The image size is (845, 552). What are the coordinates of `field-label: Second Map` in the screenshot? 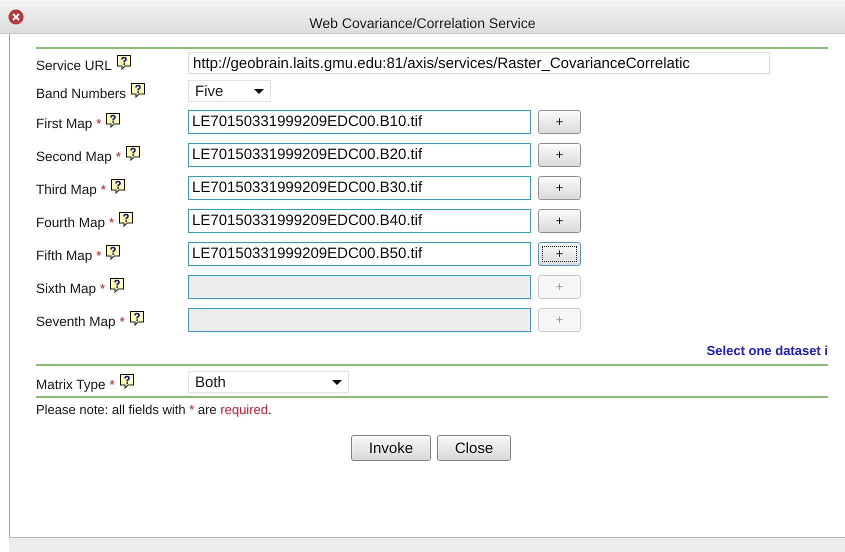 It's located at (74, 156).